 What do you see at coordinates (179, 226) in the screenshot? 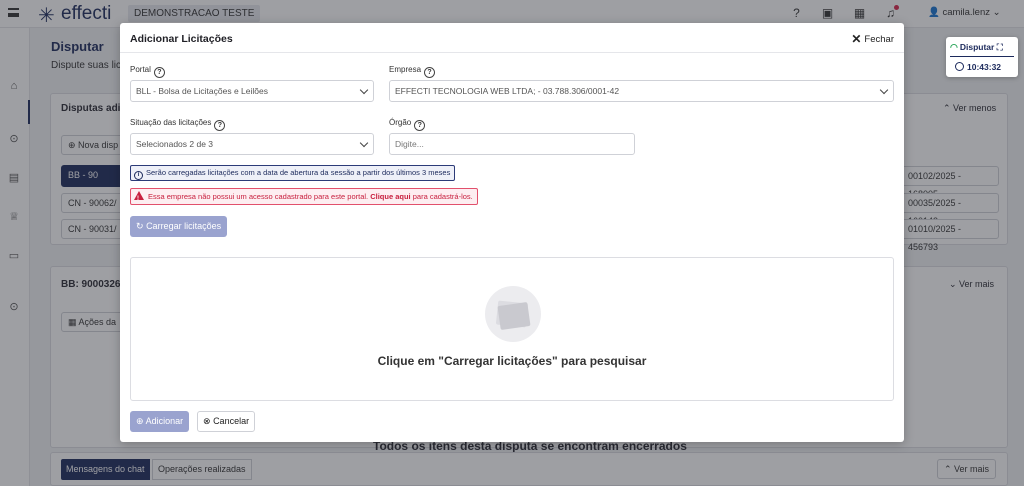
I see `load-bids-button: ↻ Carregar licitações` at bounding box center [179, 226].